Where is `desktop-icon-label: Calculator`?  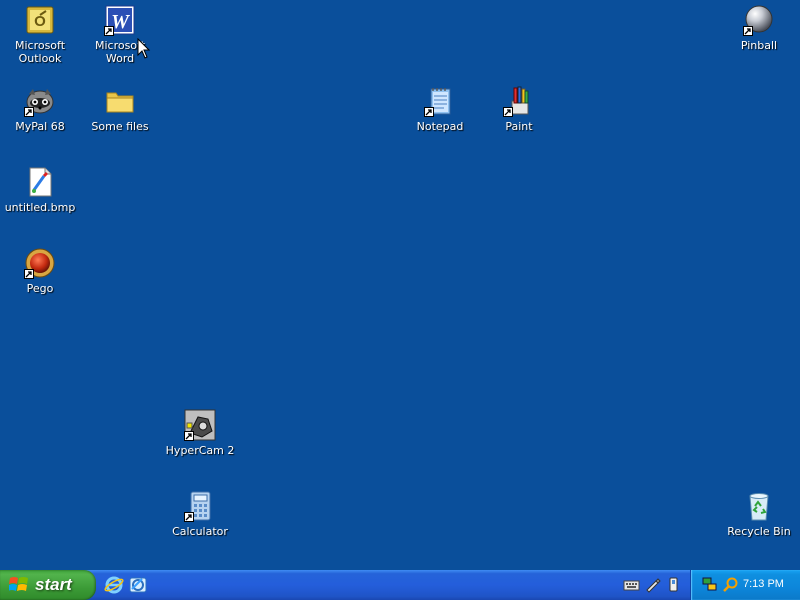 desktop-icon-label: Calculator is located at coordinates (200, 531).